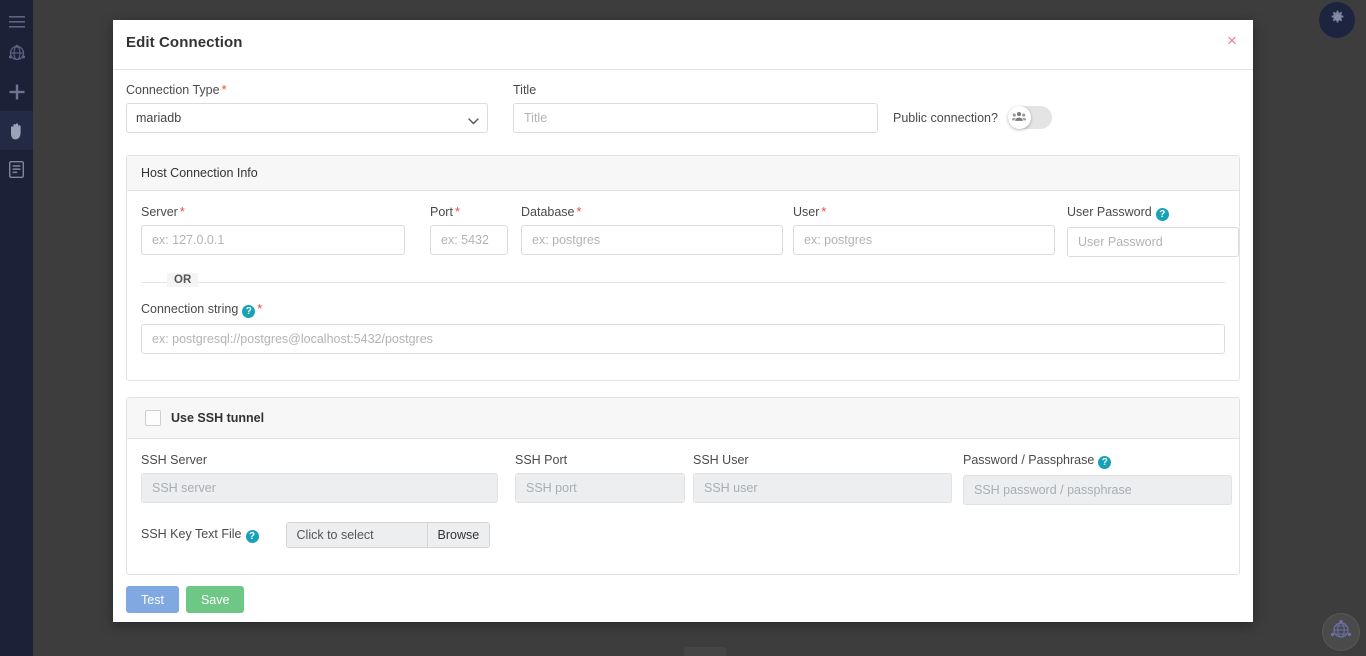  Describe the element at coordinates (945, 117) in the screenshot. I see `public-connection-label: Public connection?` at that location.